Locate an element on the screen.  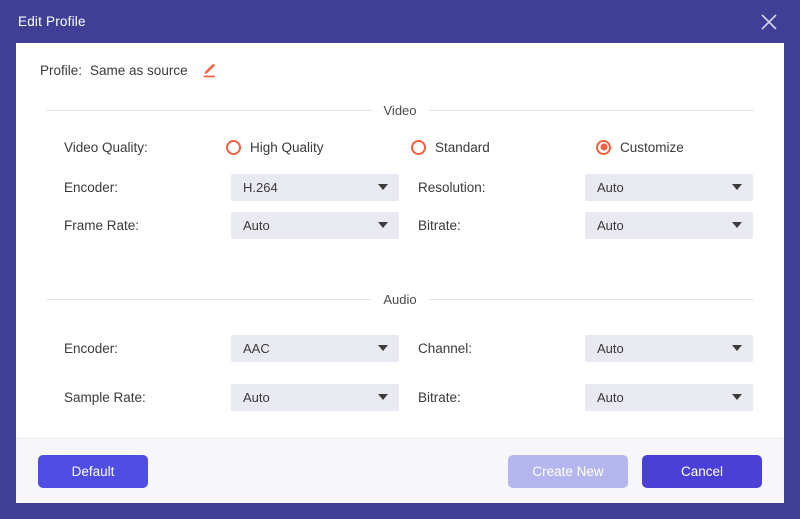
video-bitrate-select: Auto is located at coordinates (669, 225).